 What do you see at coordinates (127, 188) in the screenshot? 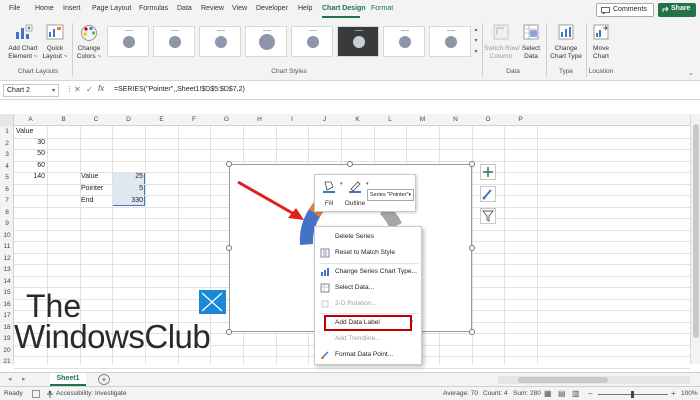
I see `cell-d6: 5` at bounding box center [127, 188].